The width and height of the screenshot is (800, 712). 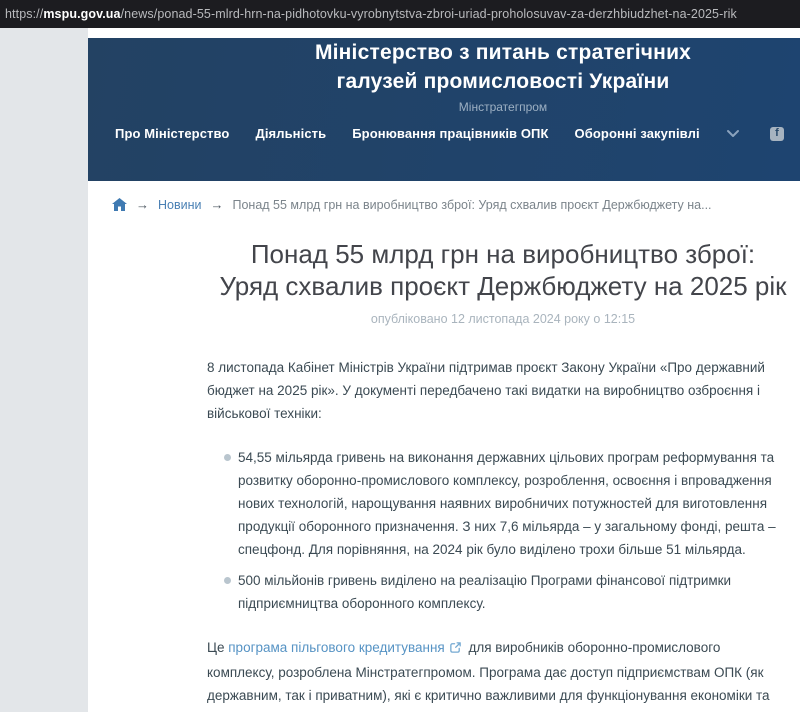 I want to click on breadcrumb-link-news: Новини, so click(x=180, y=205).